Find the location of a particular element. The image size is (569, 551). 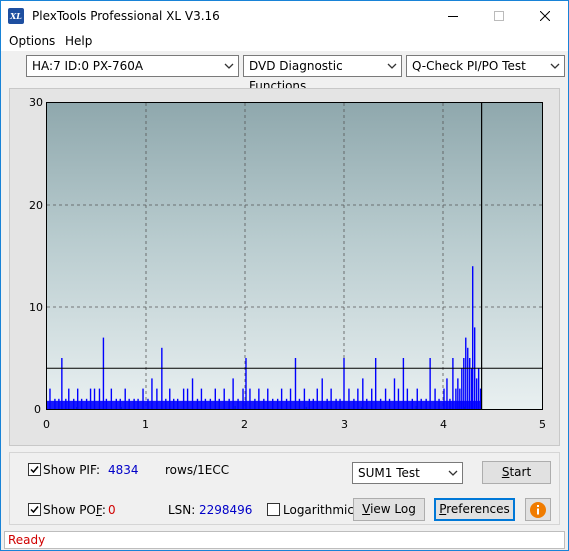

pif-value: 4834 is located at coordinates (123, 470).